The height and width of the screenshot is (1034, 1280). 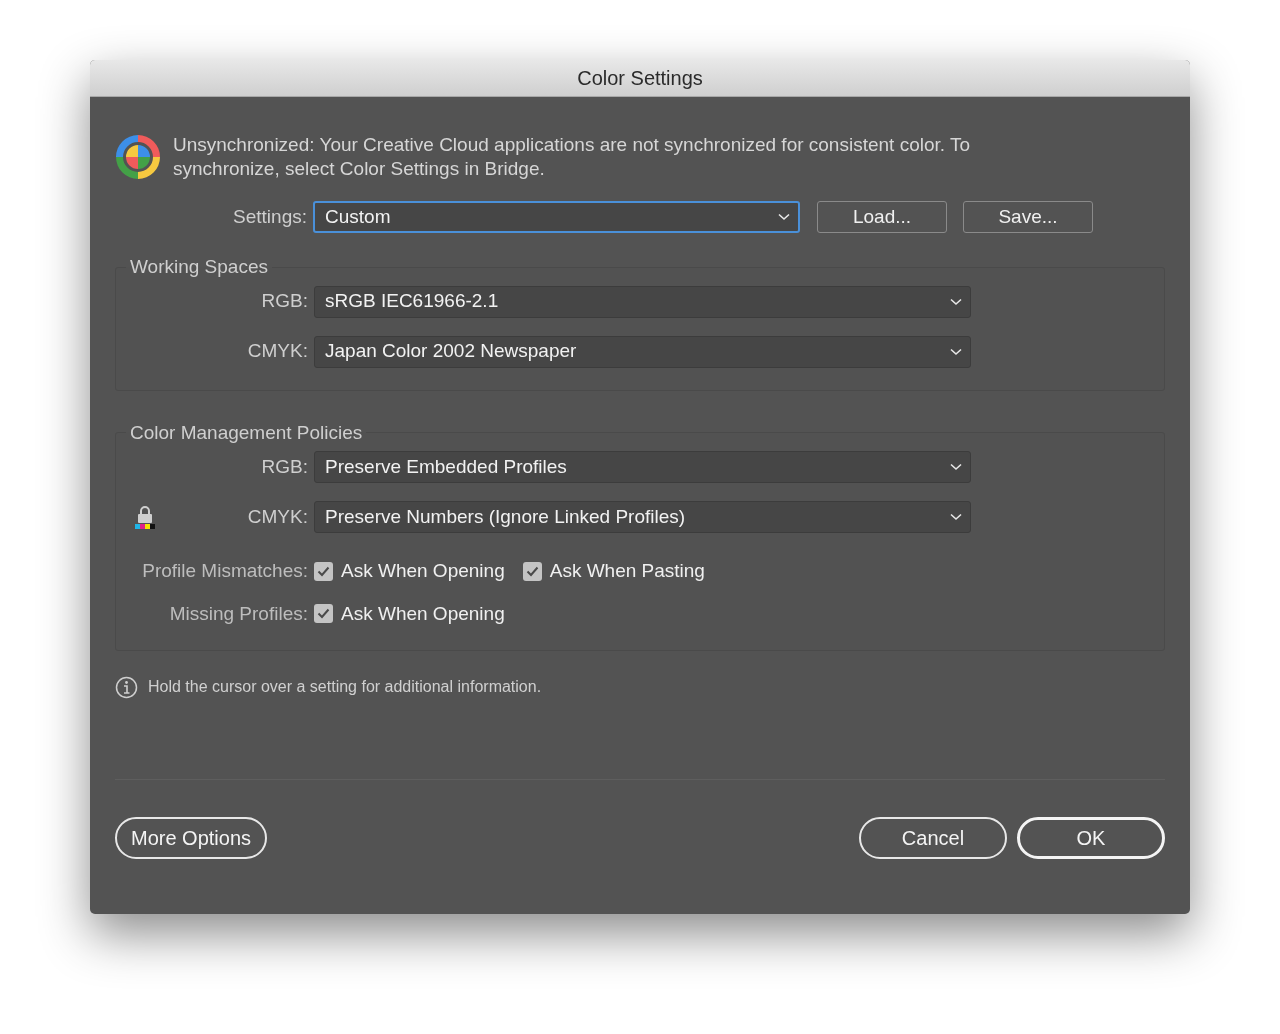 What do you see at coordinates (642, 467) in the screenshot?
I see `dropdown: Preserve Embedded Profiles` at bounding box center [642, 467].